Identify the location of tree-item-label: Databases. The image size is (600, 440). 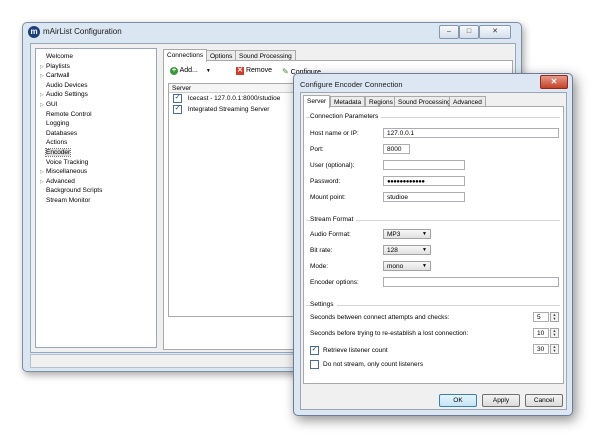
(62, 133).